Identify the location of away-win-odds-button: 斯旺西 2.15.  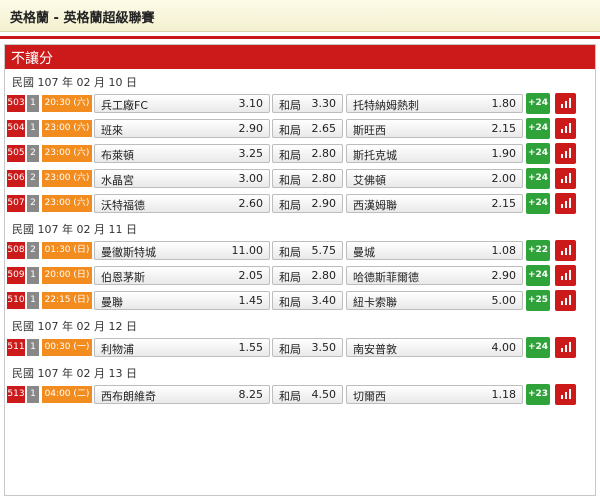
(434, 128).